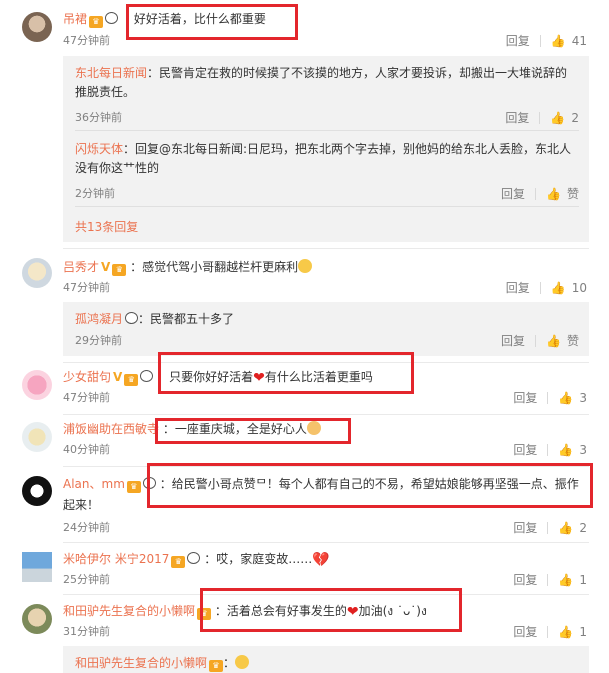 Image resolution: width=609 pixels, height=673 pixels. Describe the element at coordinates (579, 288) in the screenshot. I see `like-count: 10` at that location.